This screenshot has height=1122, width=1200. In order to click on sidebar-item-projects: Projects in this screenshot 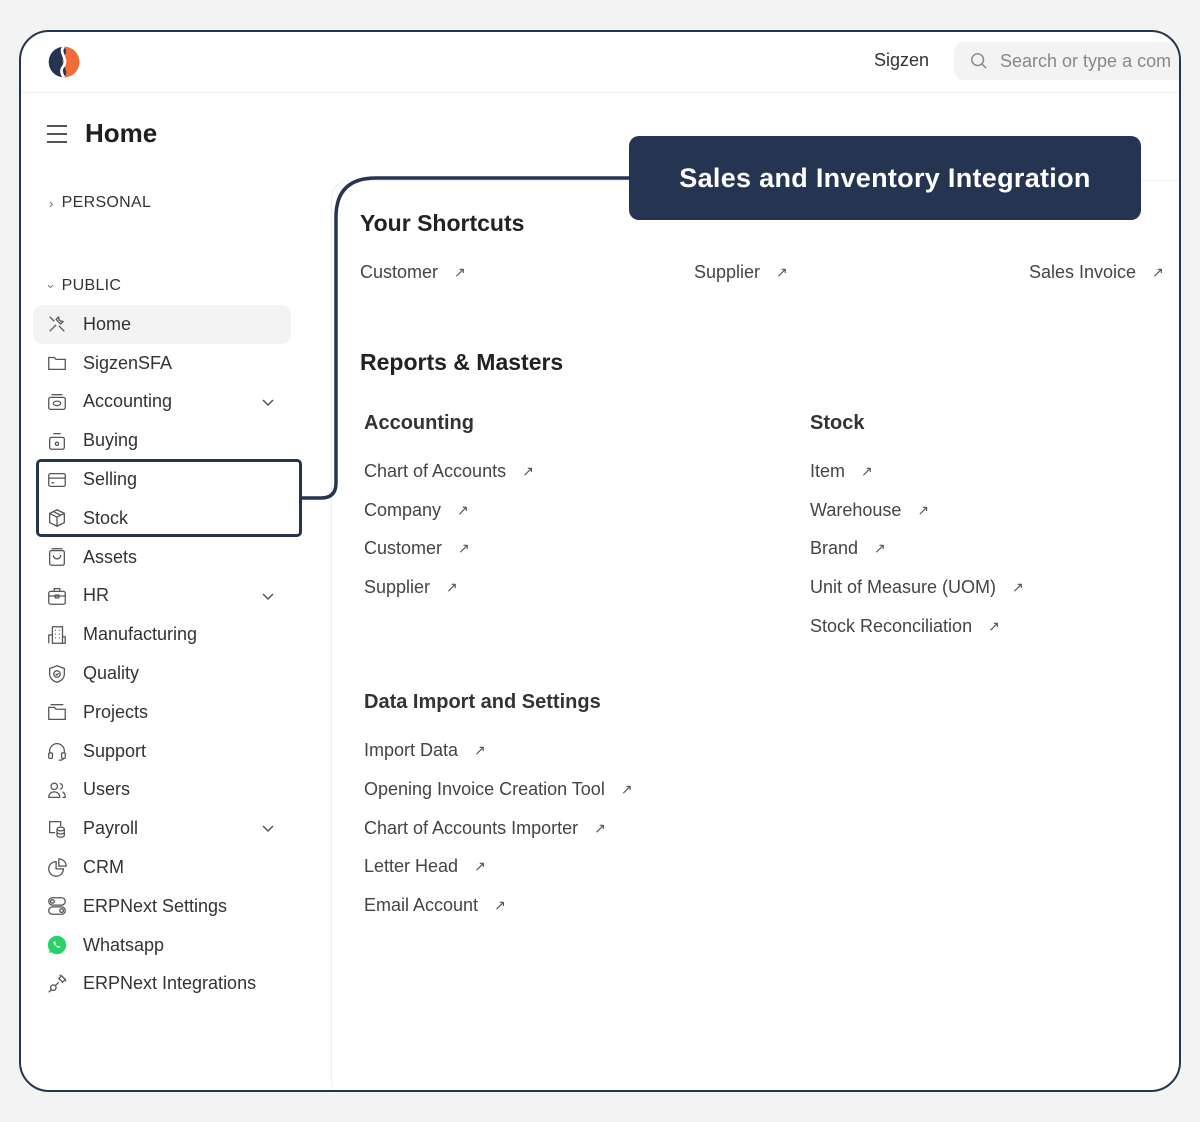, I will do `click(162, 712)`.